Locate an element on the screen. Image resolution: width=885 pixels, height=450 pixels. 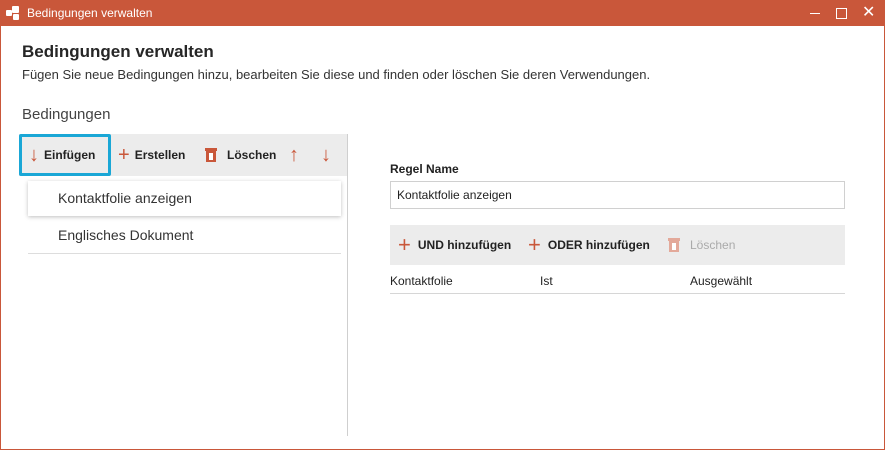
delete-button-label: Löschen is located at coordinates (252, 155).